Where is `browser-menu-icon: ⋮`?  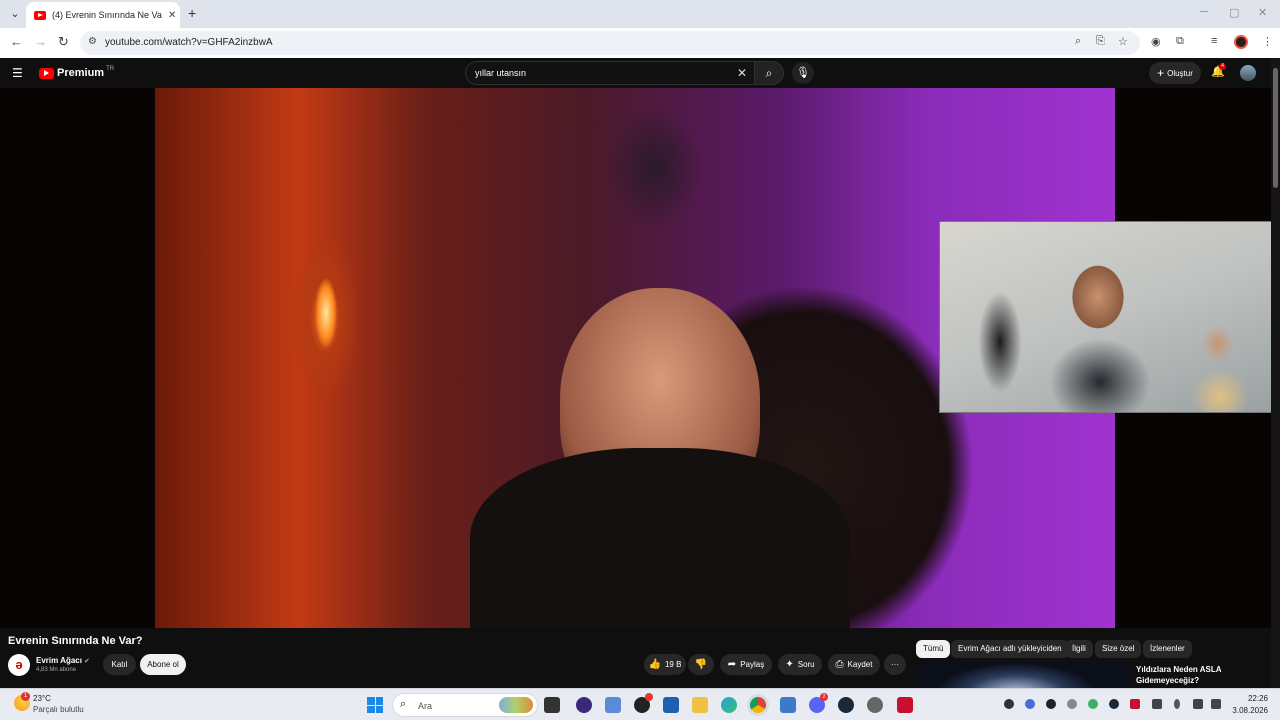
browser-menu-icon: ⋮ is located at coordinates (1267, 41).